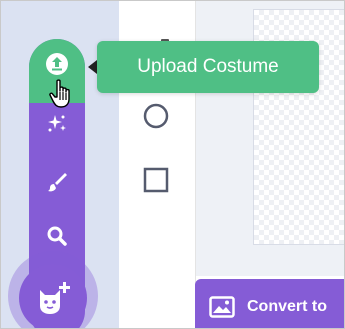 This screenshot has height=329, width=345. What do you see at coordinates (63, 96) in the screenshot?
I see `hand-cursor-icon` at bounding box center [63, 96].